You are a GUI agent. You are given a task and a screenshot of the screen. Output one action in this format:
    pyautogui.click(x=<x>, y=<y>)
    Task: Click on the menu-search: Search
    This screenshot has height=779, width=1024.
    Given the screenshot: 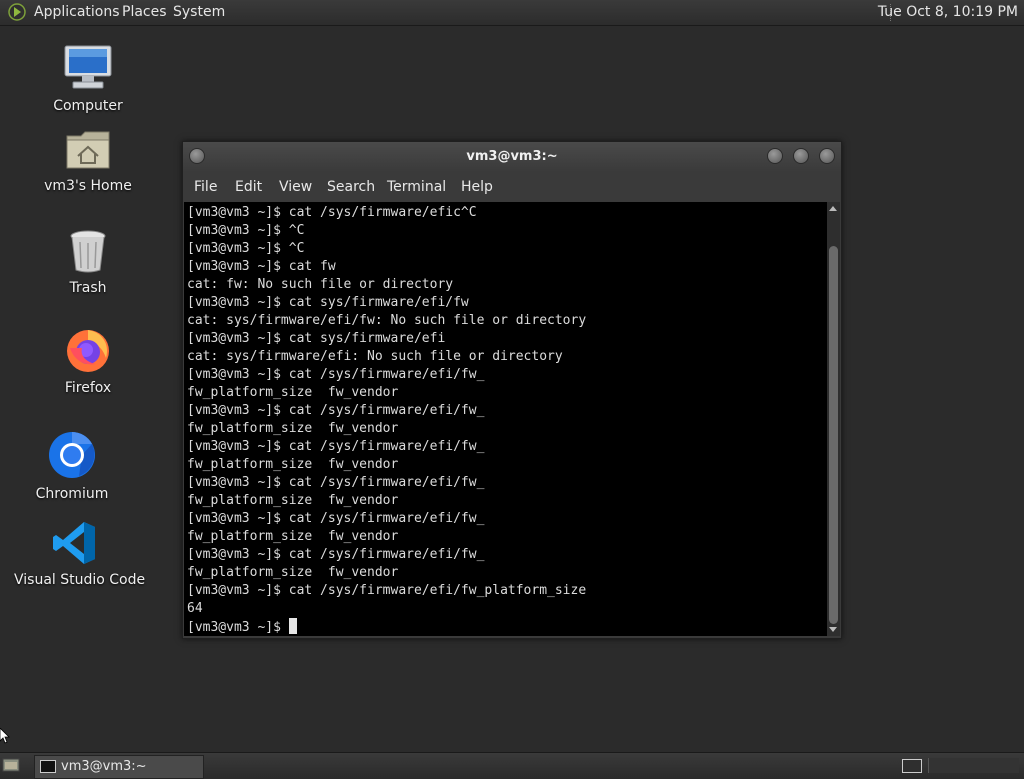 What is the action you would take?
    pyautogui.click(x=351, y=187)
    